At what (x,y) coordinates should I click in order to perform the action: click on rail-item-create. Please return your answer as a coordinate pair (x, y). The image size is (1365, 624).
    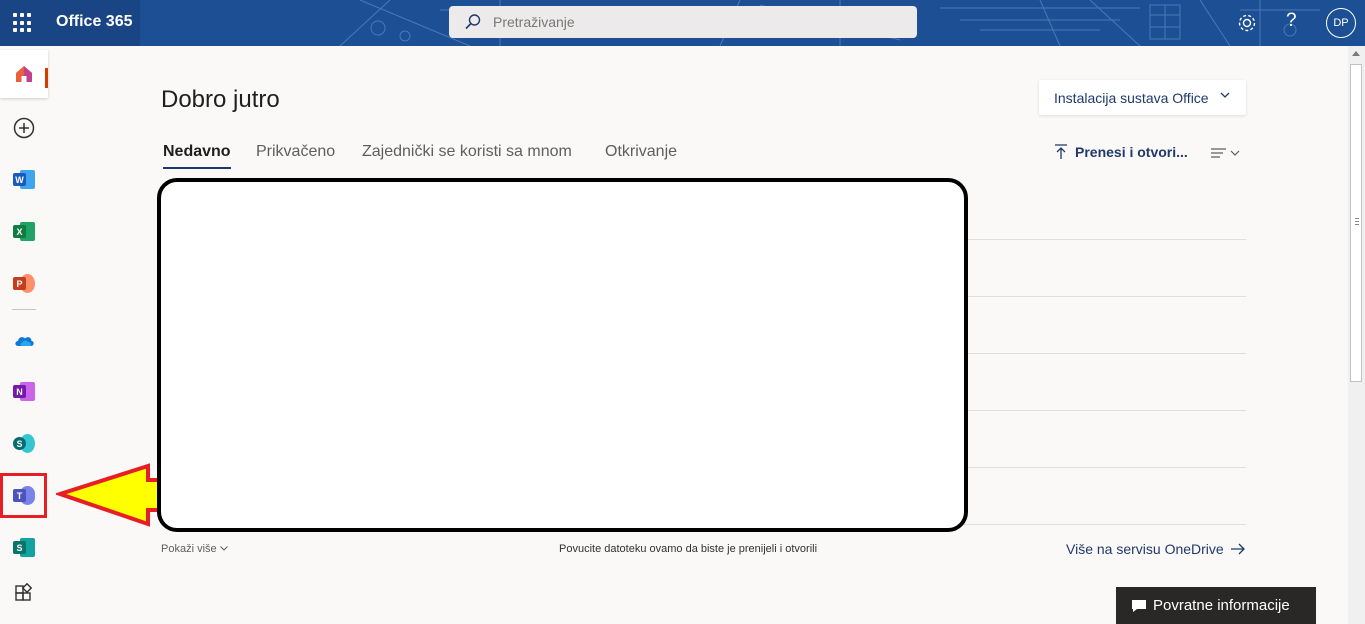
    Looking at the image, I should click on (24, 128).